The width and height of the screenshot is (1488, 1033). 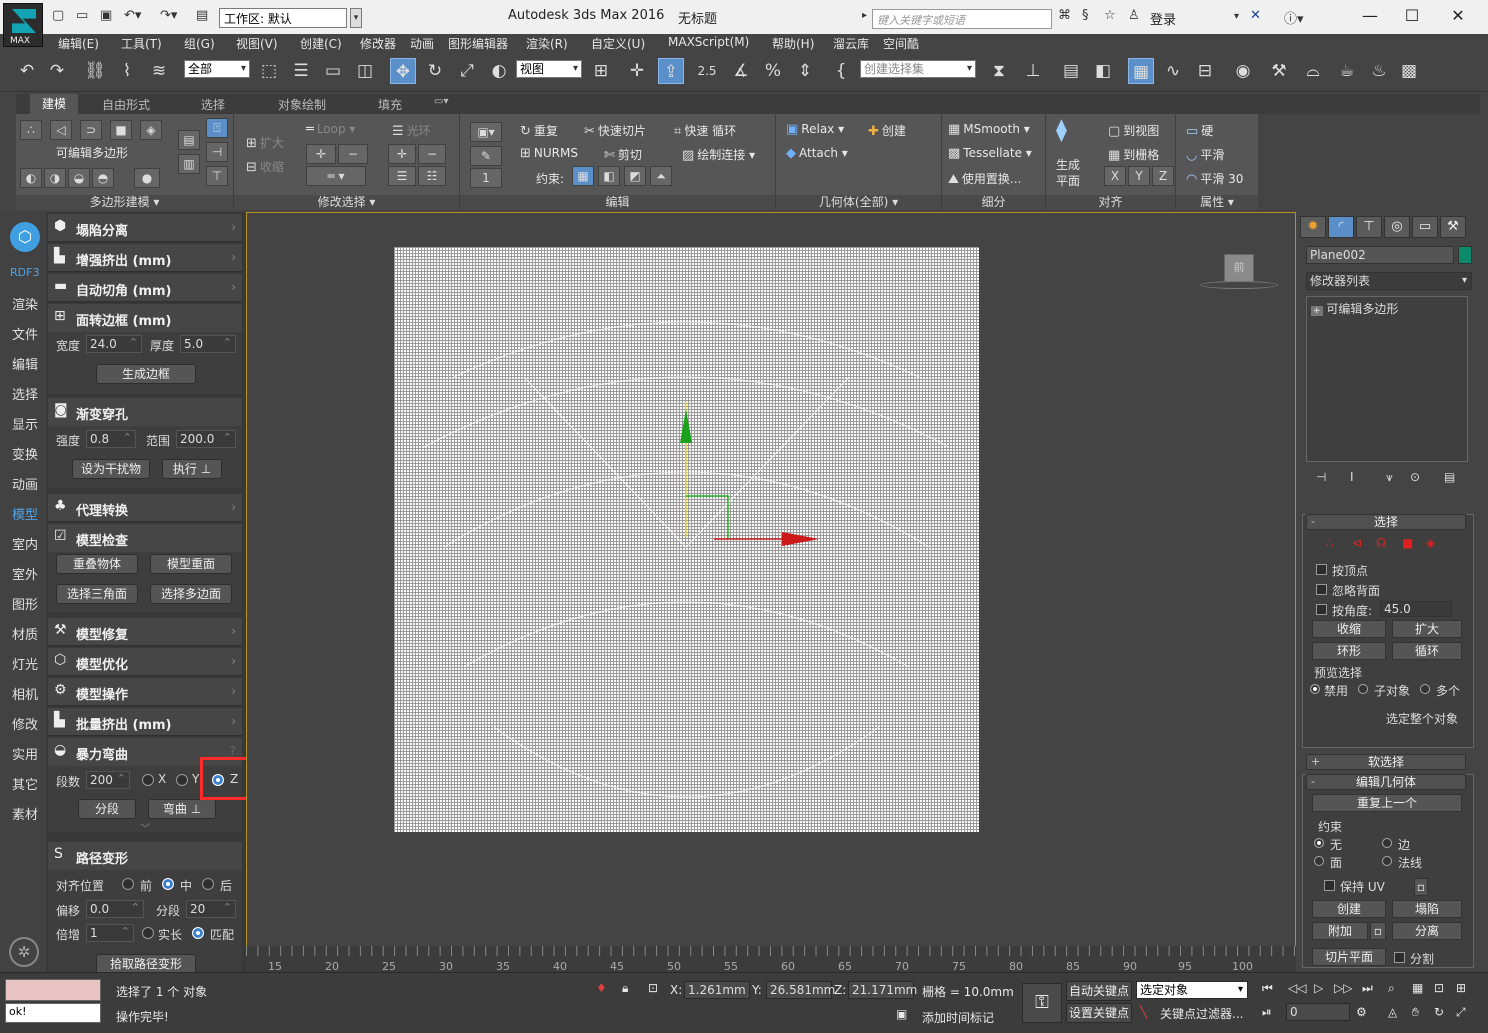 What do you see at coordinates (25, 603) in the screenshot?
I see `tab-shapes: 图形` at bounding box center [25, 603].